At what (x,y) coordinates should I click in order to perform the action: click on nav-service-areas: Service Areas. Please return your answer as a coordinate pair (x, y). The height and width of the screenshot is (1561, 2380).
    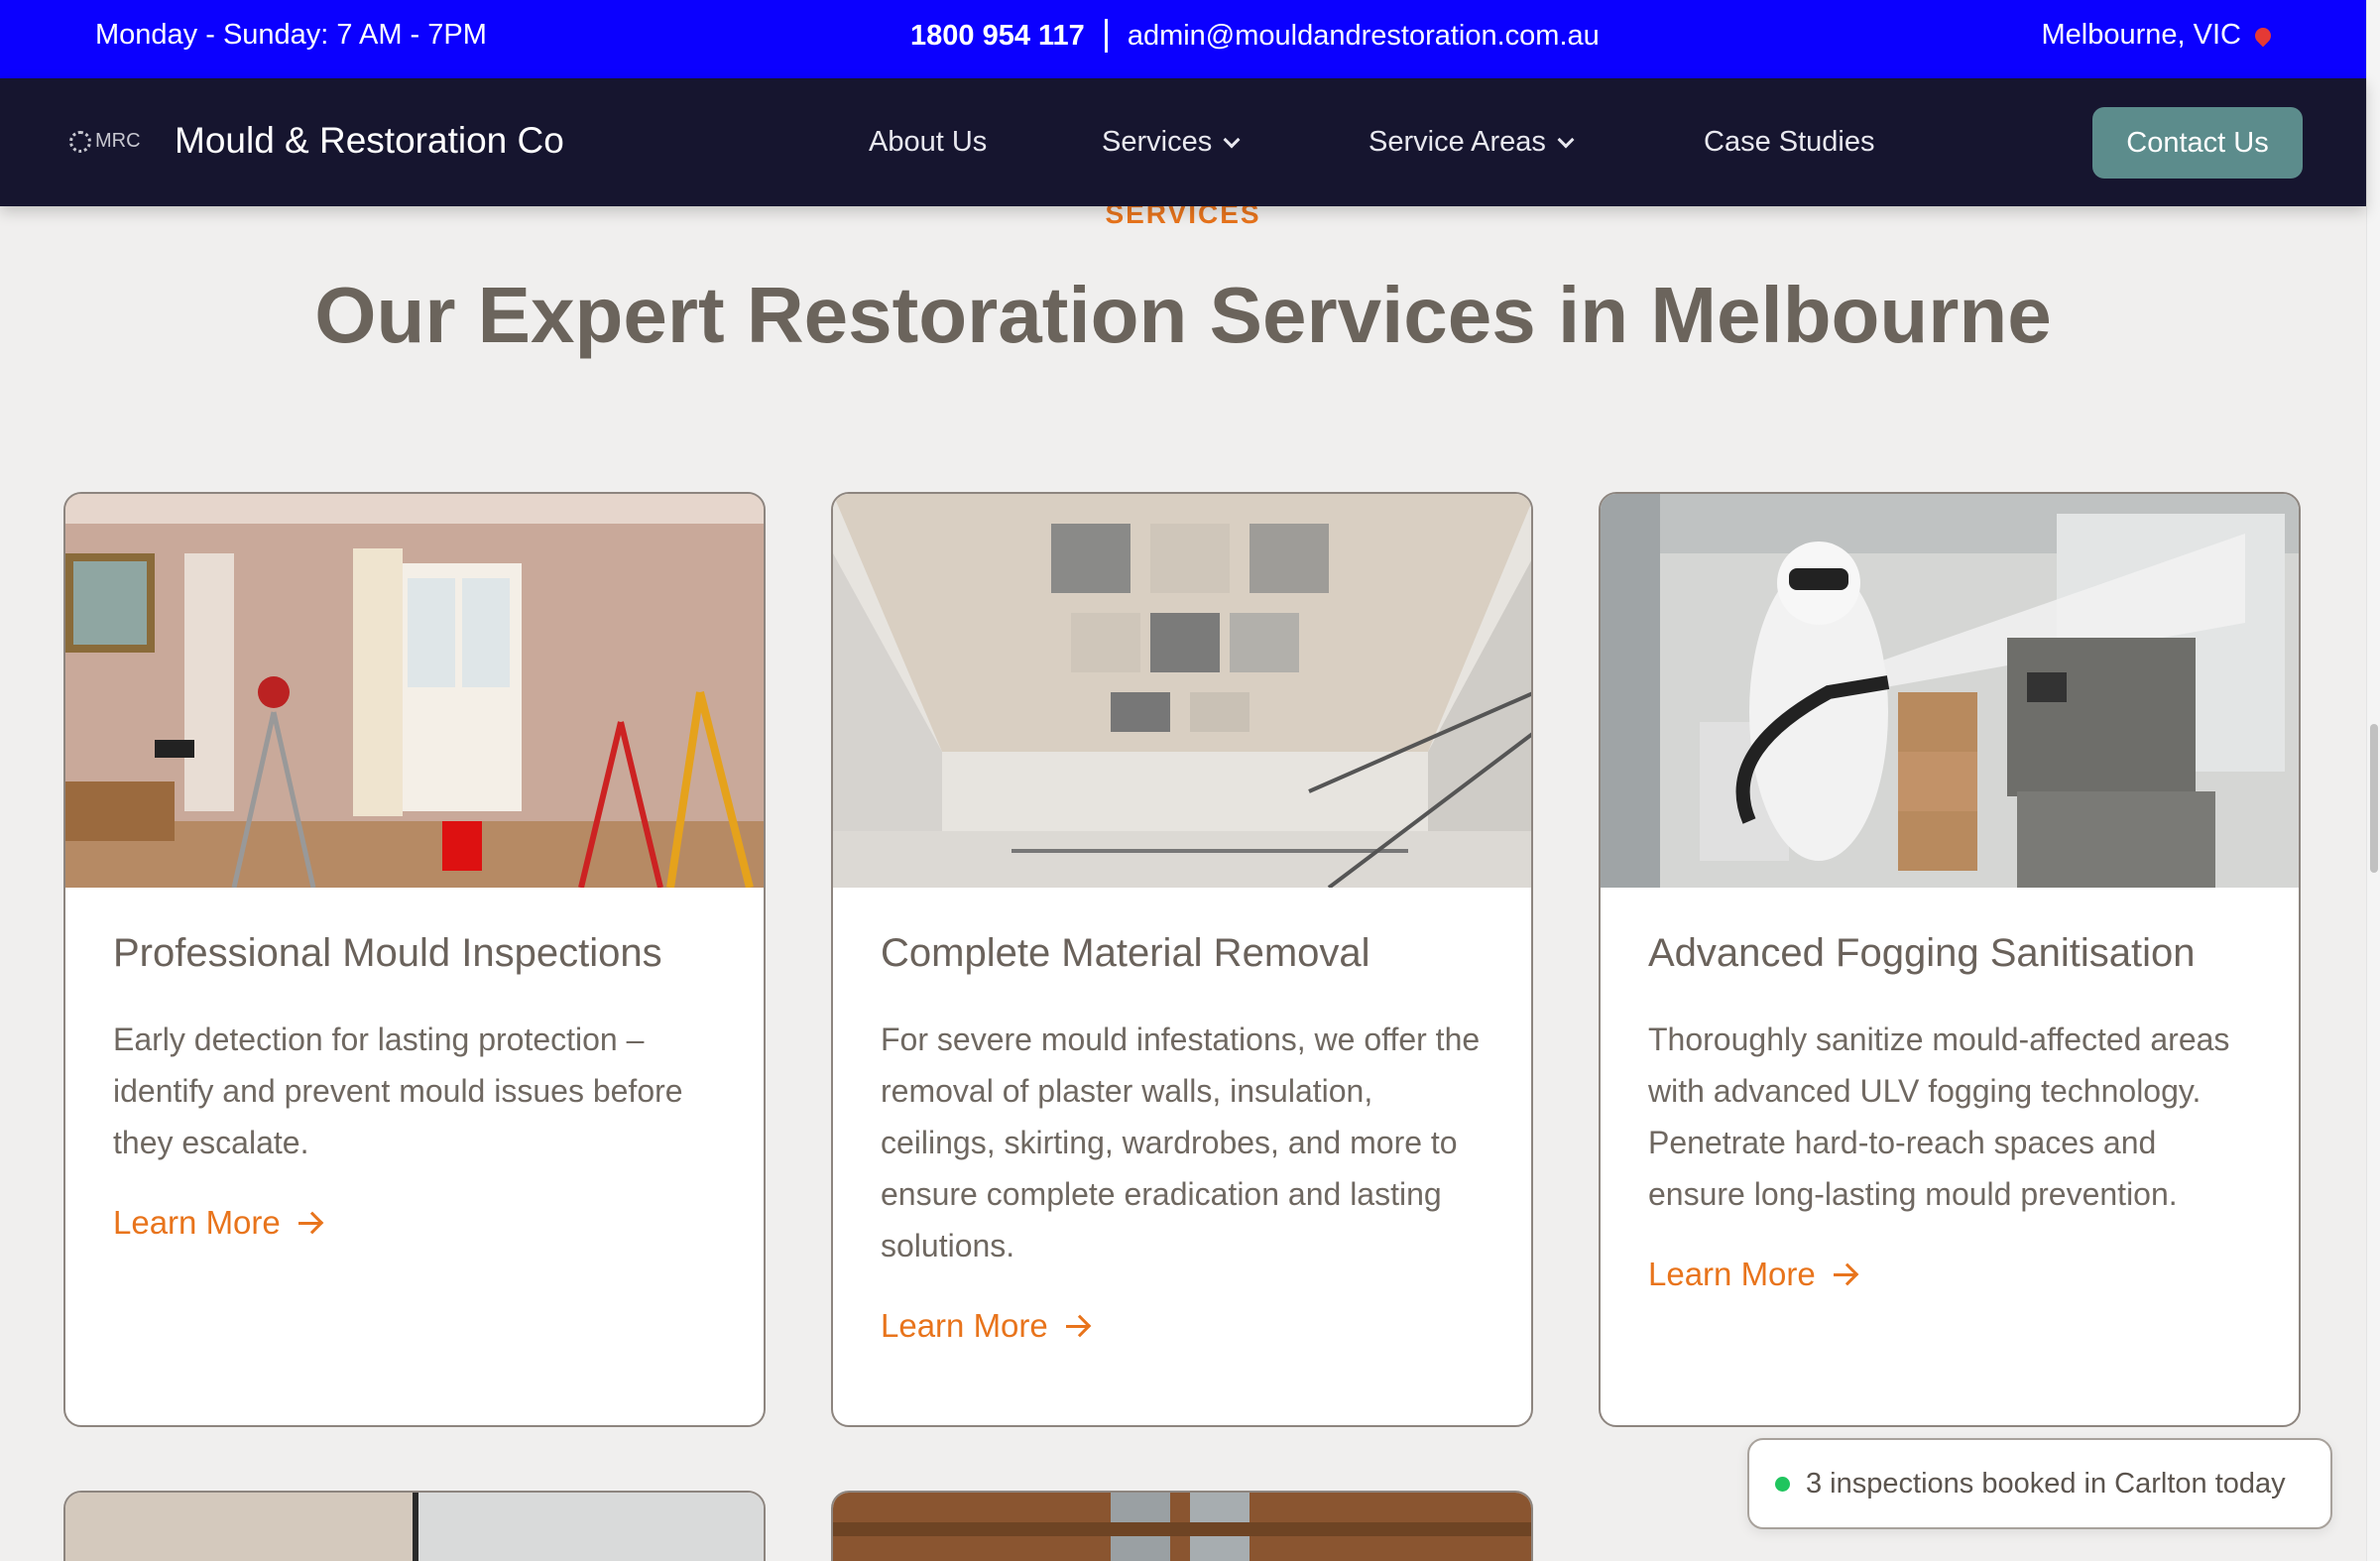
    Looking at the image, I should click on (1471, 142).